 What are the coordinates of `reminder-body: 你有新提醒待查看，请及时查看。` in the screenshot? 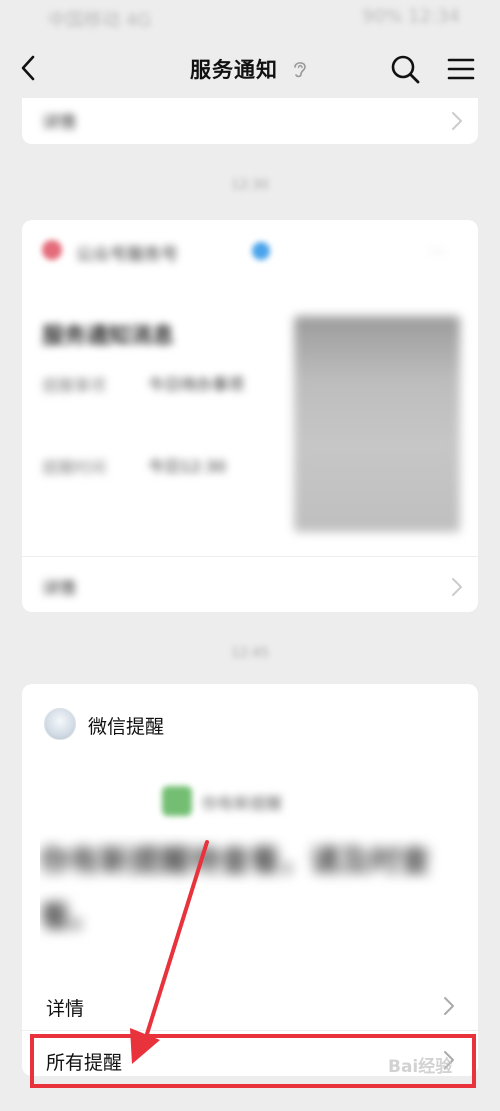 It's located at (235, 889).